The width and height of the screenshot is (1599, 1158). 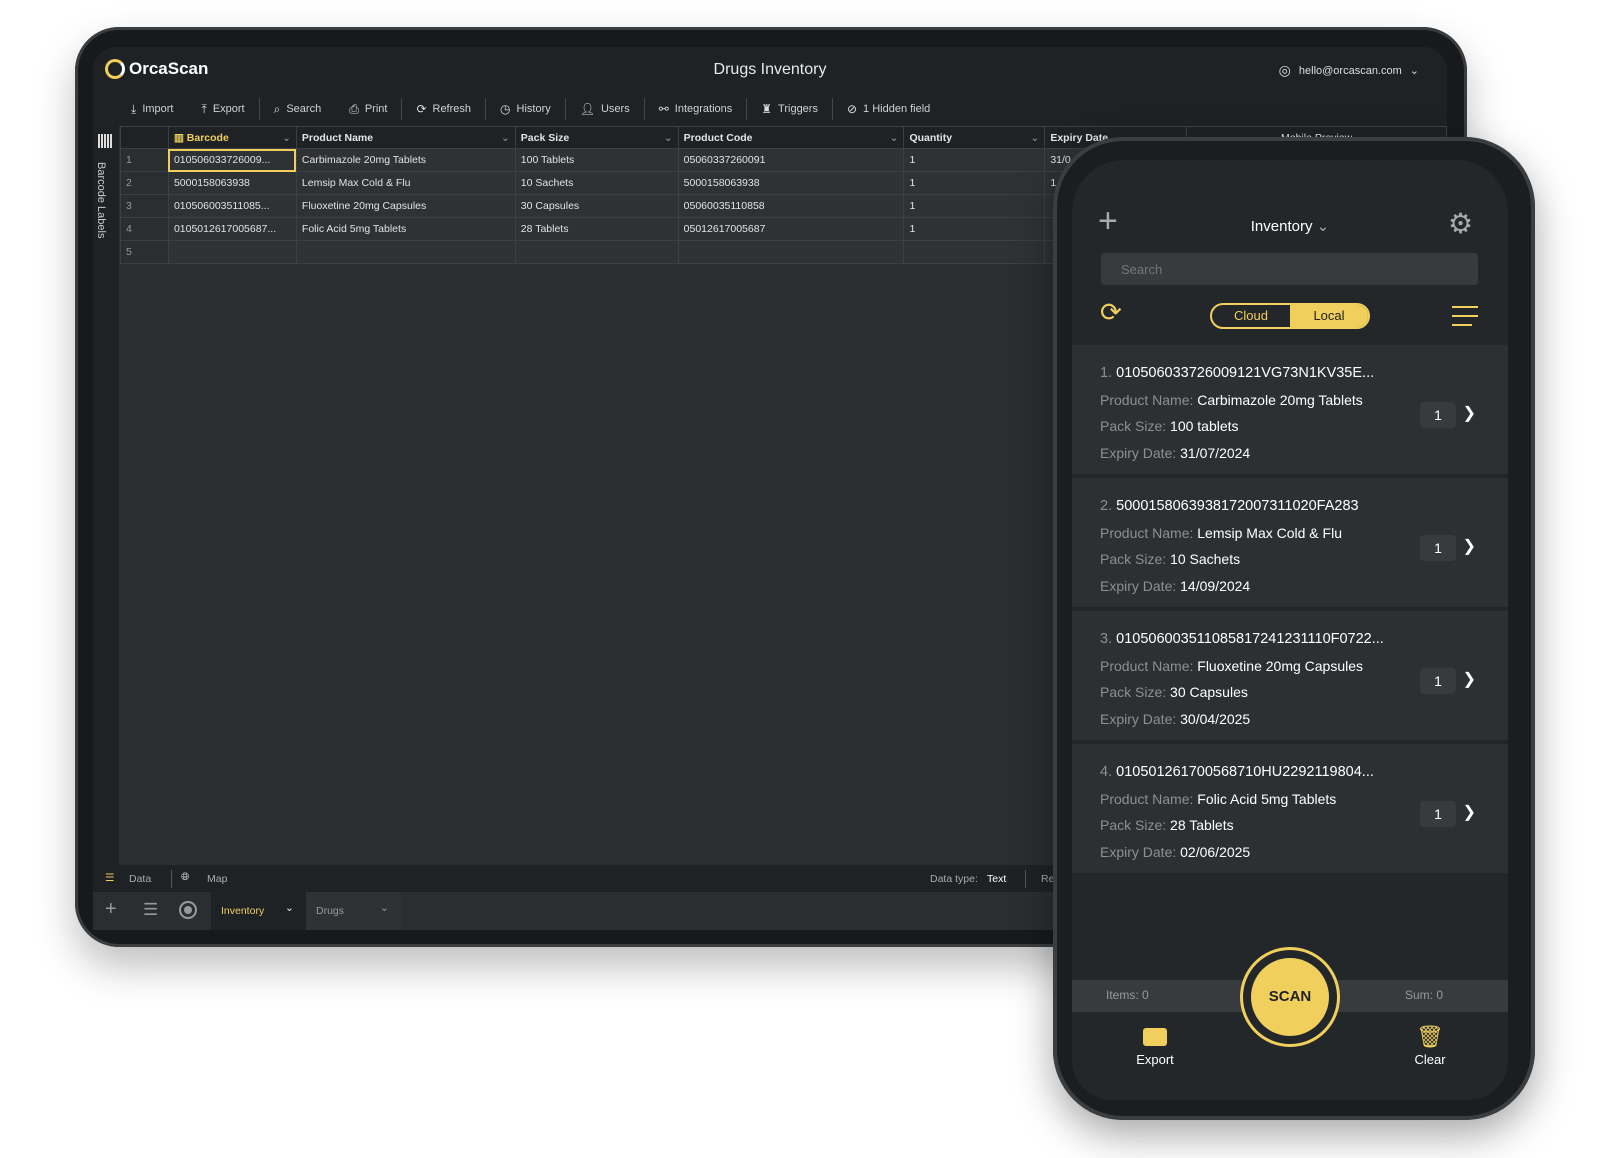 What do you see at coordinates (144, 183) in the screenshot?
I see `row-number: 2` at bounding box center [144, 183].